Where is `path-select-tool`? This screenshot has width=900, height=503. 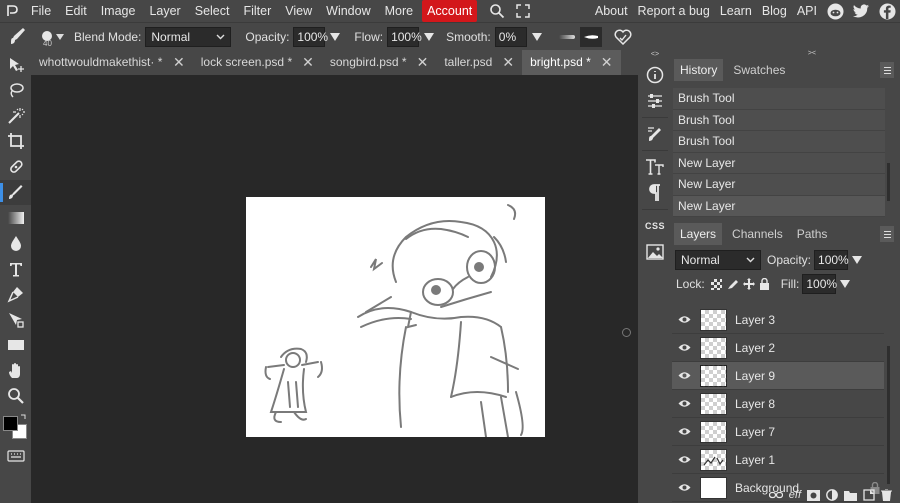 path-select-tool is located at coordinates (15, 320).